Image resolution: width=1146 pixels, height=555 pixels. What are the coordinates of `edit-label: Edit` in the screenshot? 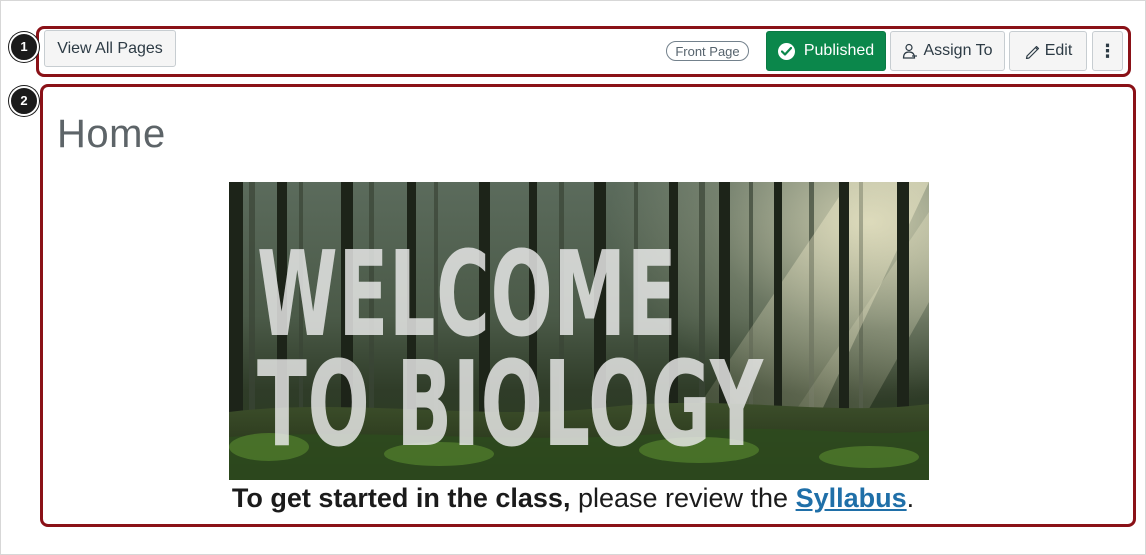 It's located at (1058, 50).